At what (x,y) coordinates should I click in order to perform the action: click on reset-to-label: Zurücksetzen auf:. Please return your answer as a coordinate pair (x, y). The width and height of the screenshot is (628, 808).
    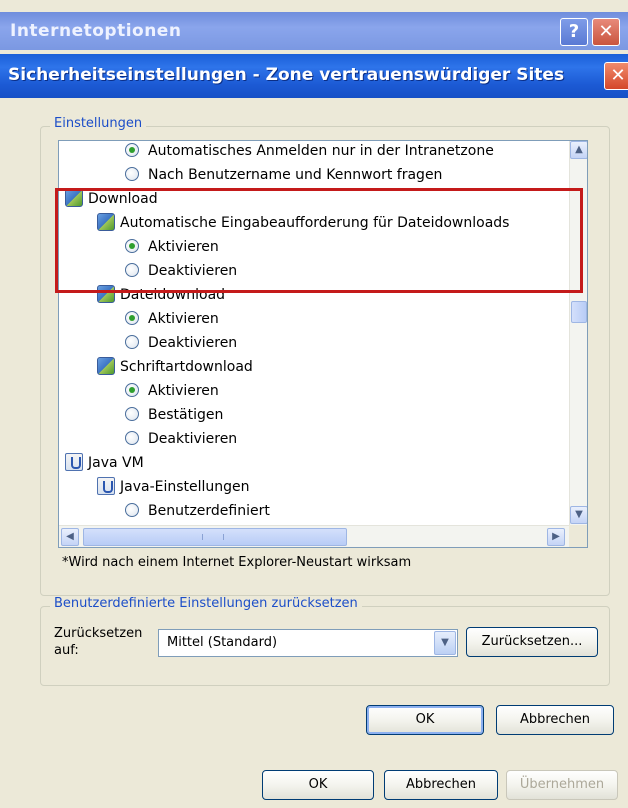
    Looking at the image, I should click on (98, 642).